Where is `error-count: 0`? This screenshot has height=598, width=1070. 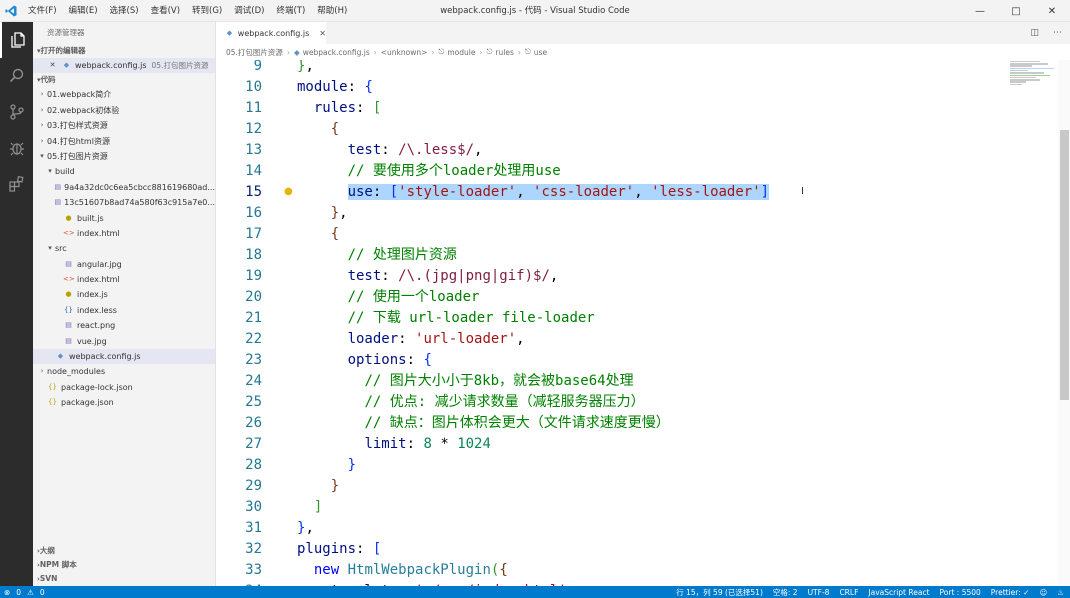
error-count: 0 is located at coordinates (18, 592).